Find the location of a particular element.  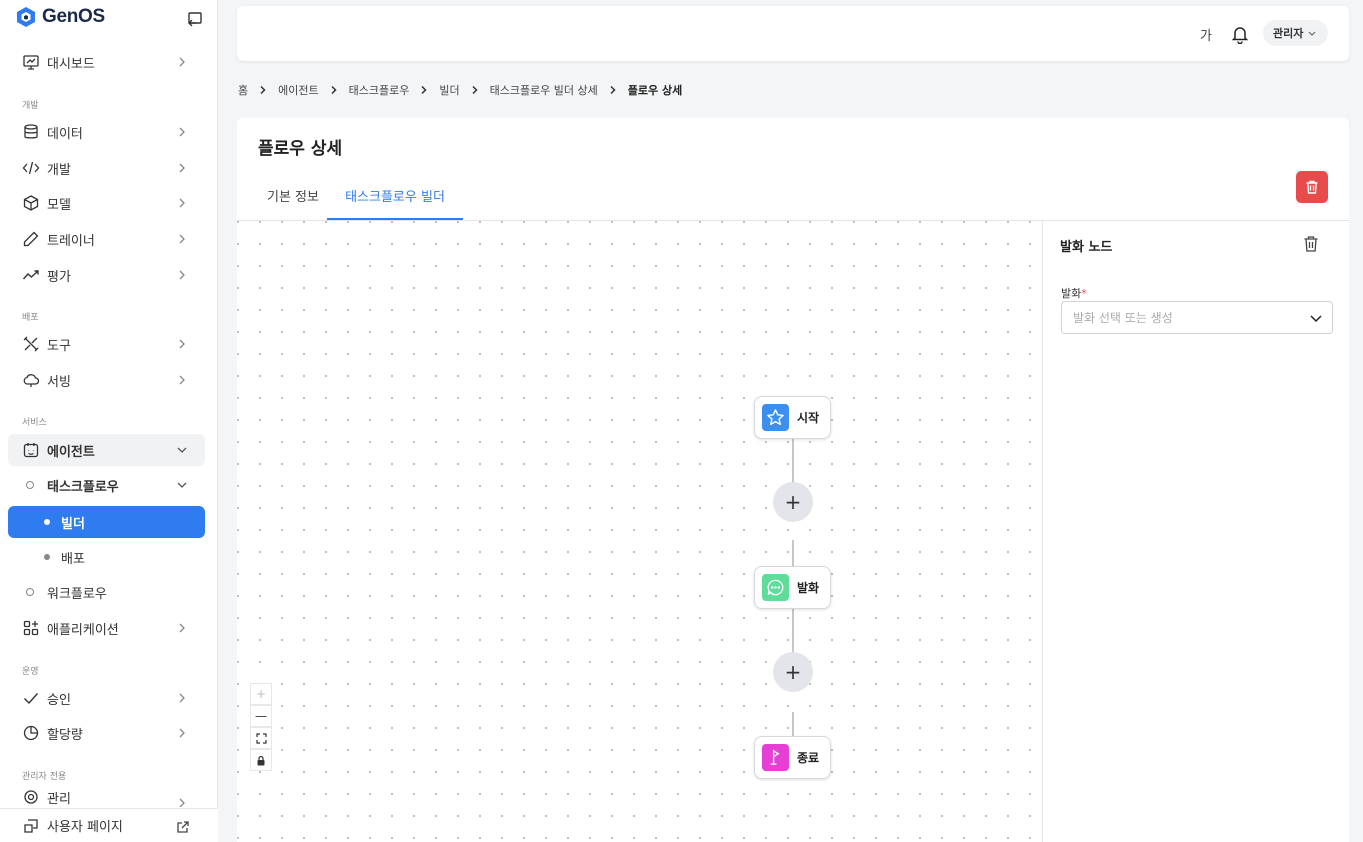

section-label-deploy: 배포 is located at coordinates (30, 318).